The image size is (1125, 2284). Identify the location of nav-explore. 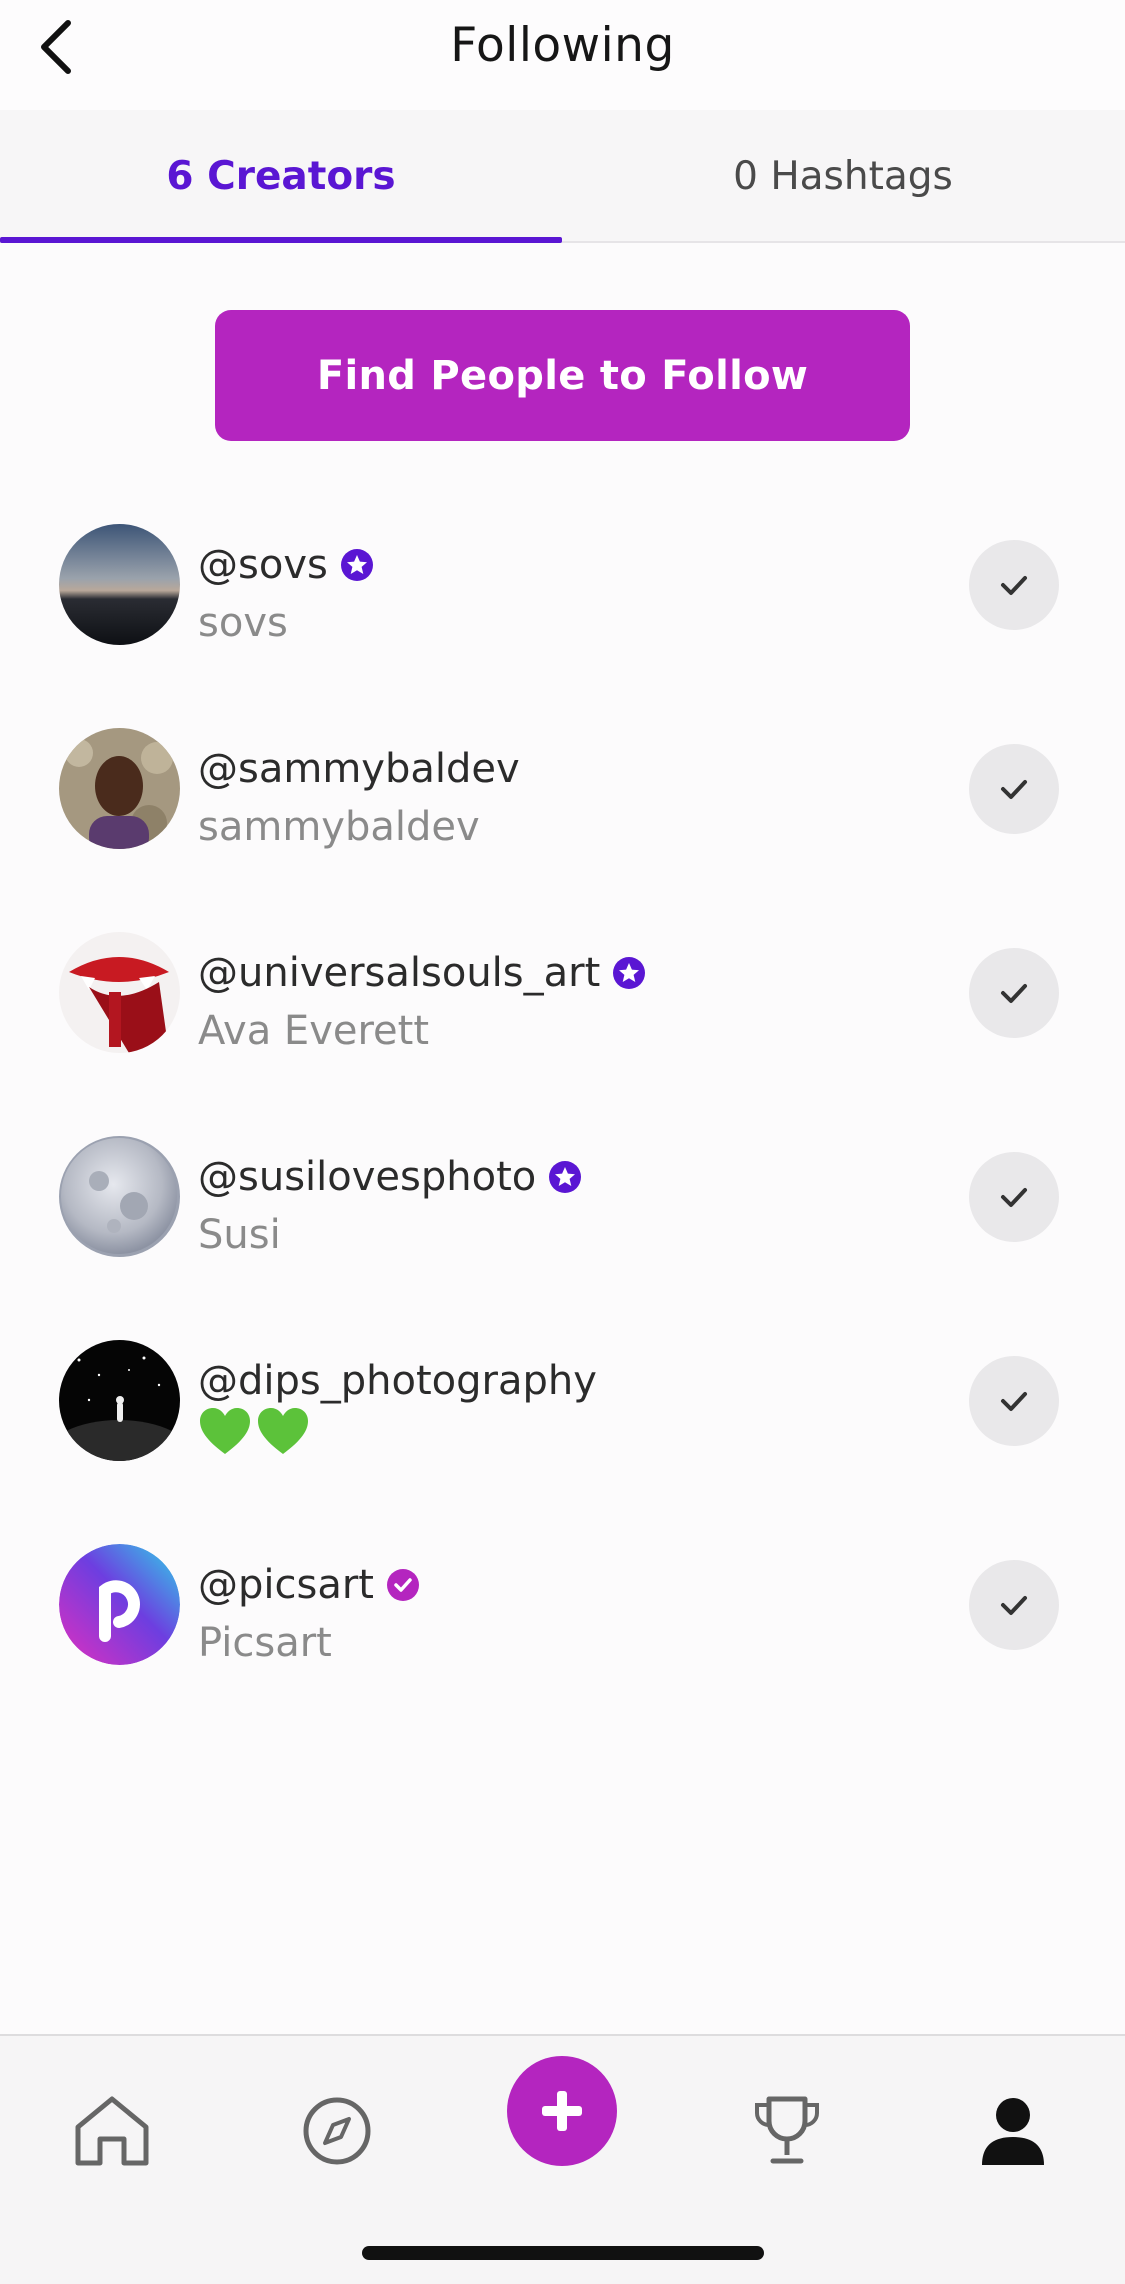
(337, 2131).